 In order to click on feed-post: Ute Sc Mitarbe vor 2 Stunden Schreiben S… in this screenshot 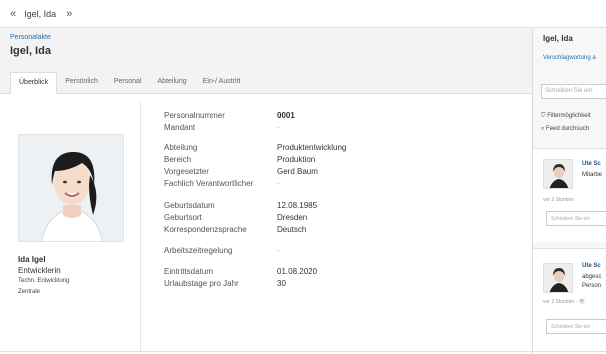, I will do `click(569, 195)`.